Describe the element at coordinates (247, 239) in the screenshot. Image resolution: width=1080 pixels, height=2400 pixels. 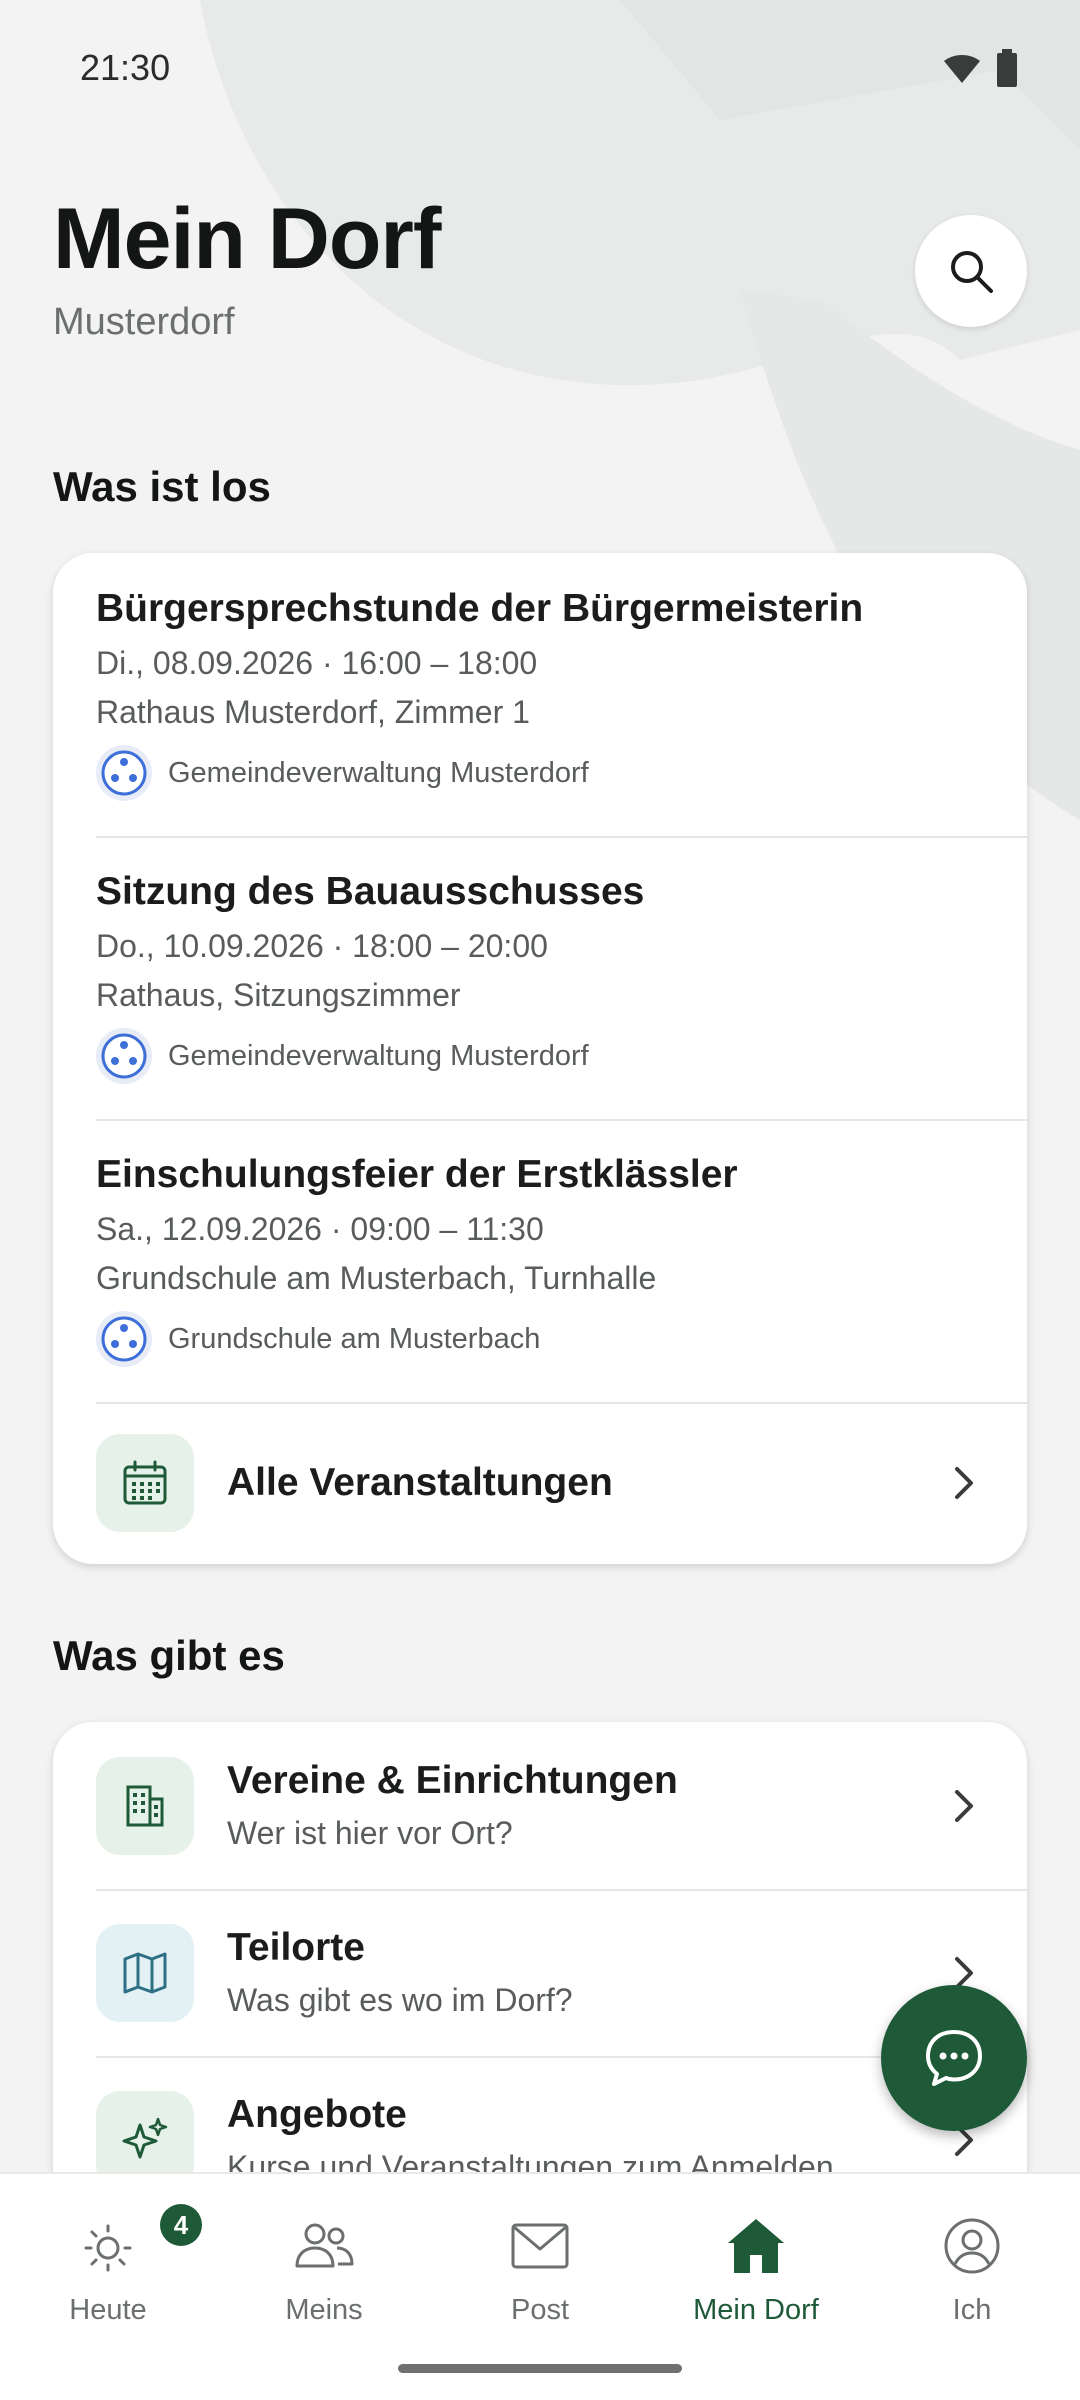
I see `page-title: Mein Dorf` at that location.